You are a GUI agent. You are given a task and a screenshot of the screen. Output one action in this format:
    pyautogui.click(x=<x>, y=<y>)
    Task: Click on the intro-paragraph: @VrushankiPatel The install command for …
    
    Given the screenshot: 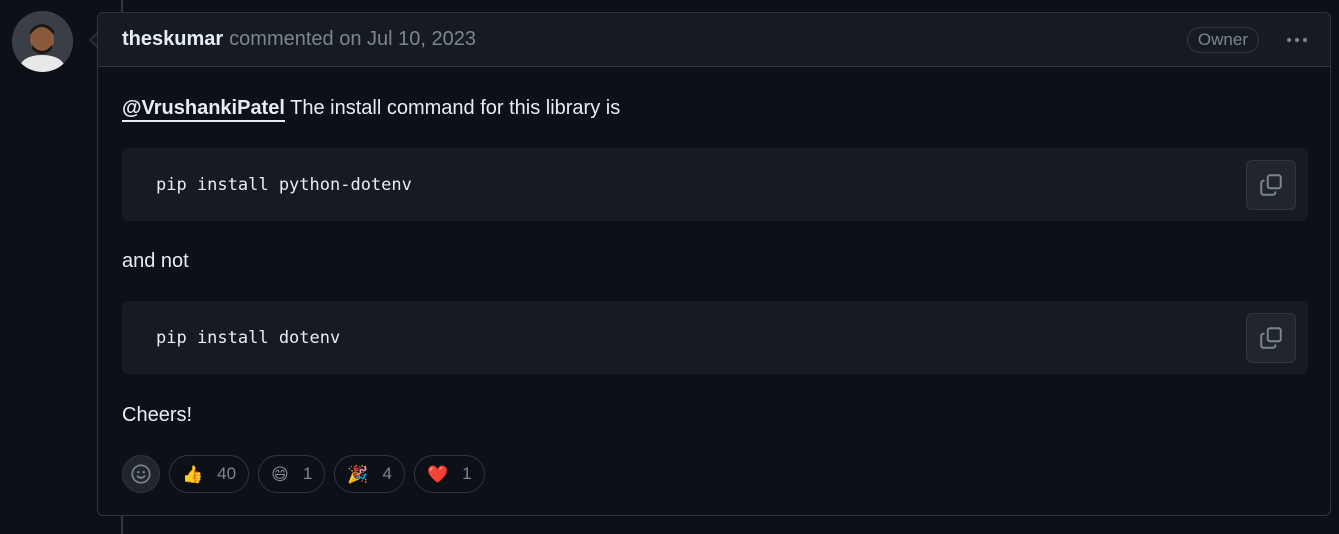 What is the action you would take?
    pyautogui.click(x=371, y=109)
    